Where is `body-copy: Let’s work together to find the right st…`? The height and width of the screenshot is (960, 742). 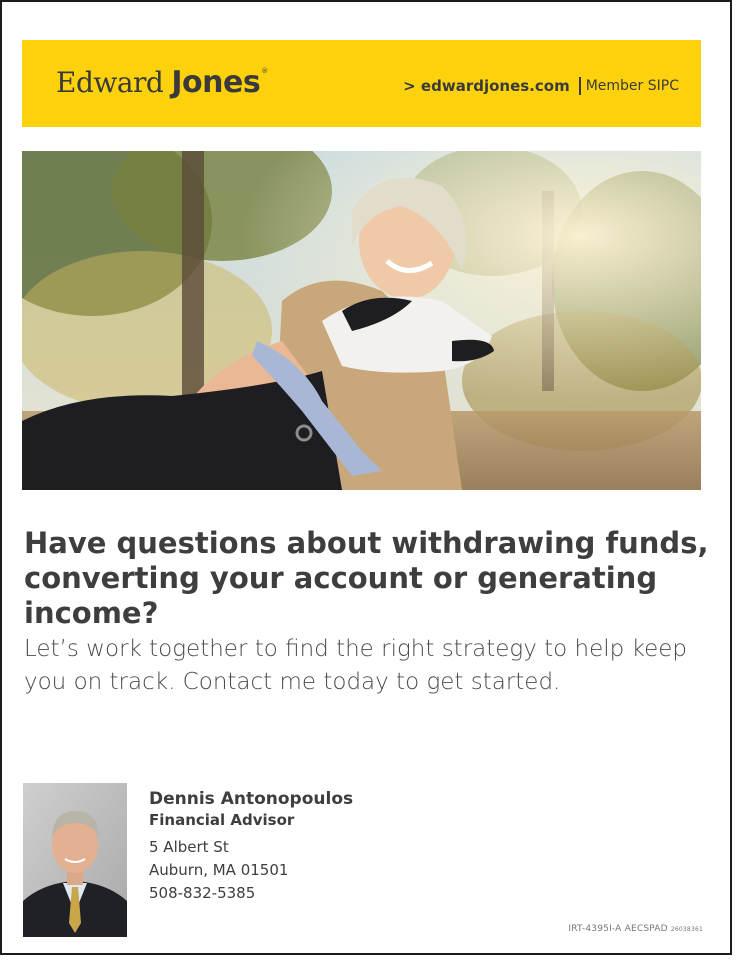
body-copy: Let’s work together to find the right st… is located at coordinates (355, 665).